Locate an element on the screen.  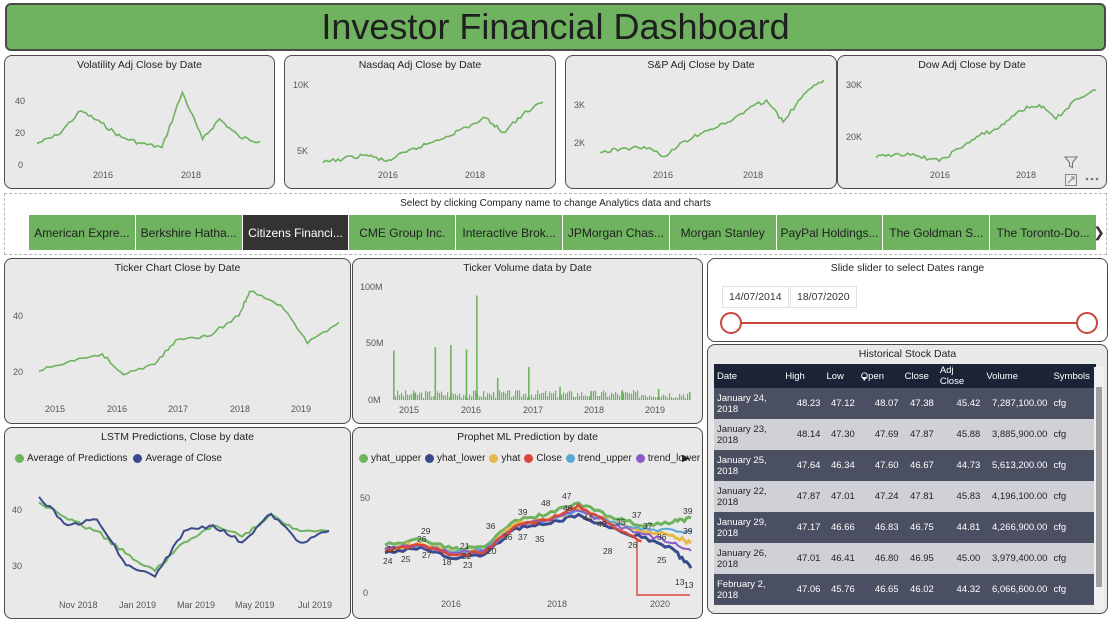
series-line is located at coordinates (433, 132).